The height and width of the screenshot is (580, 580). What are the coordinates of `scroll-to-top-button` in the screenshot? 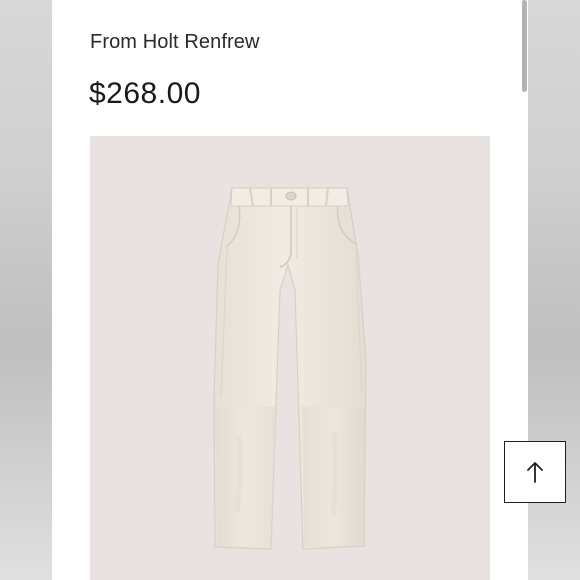 It's located at (535, 472).